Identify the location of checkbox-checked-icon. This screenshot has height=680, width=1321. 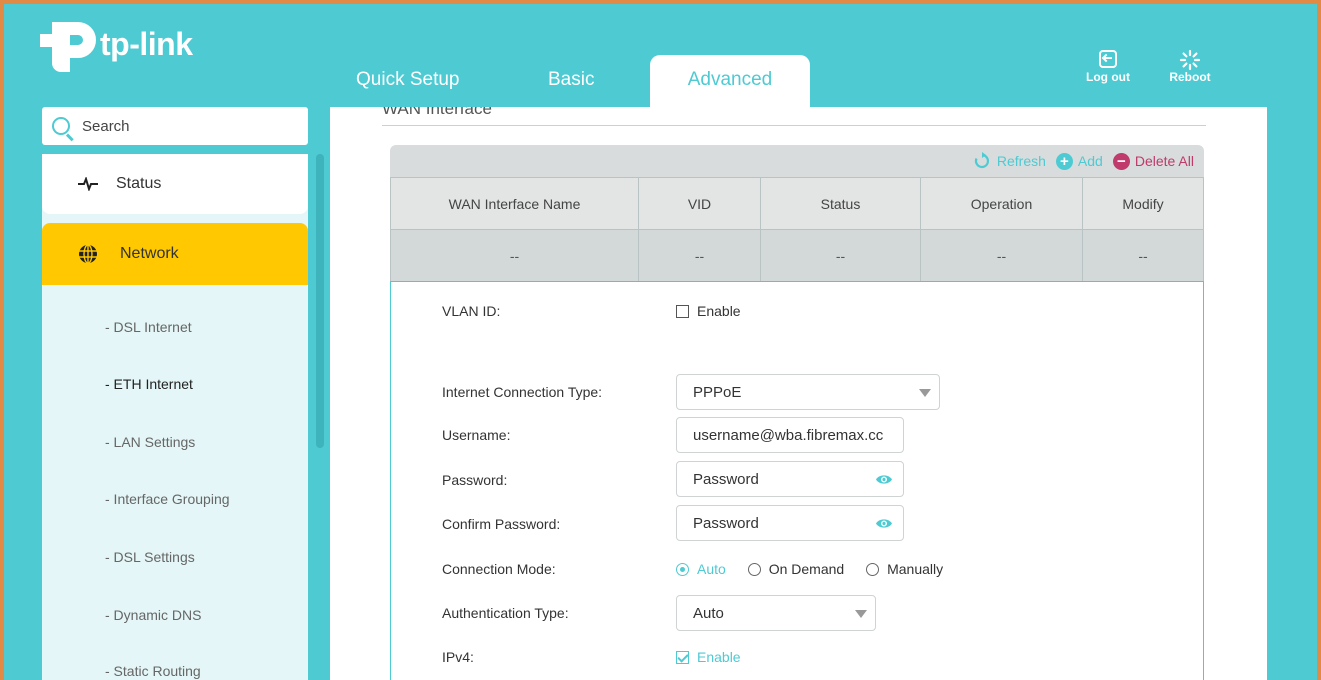
(682, 657).